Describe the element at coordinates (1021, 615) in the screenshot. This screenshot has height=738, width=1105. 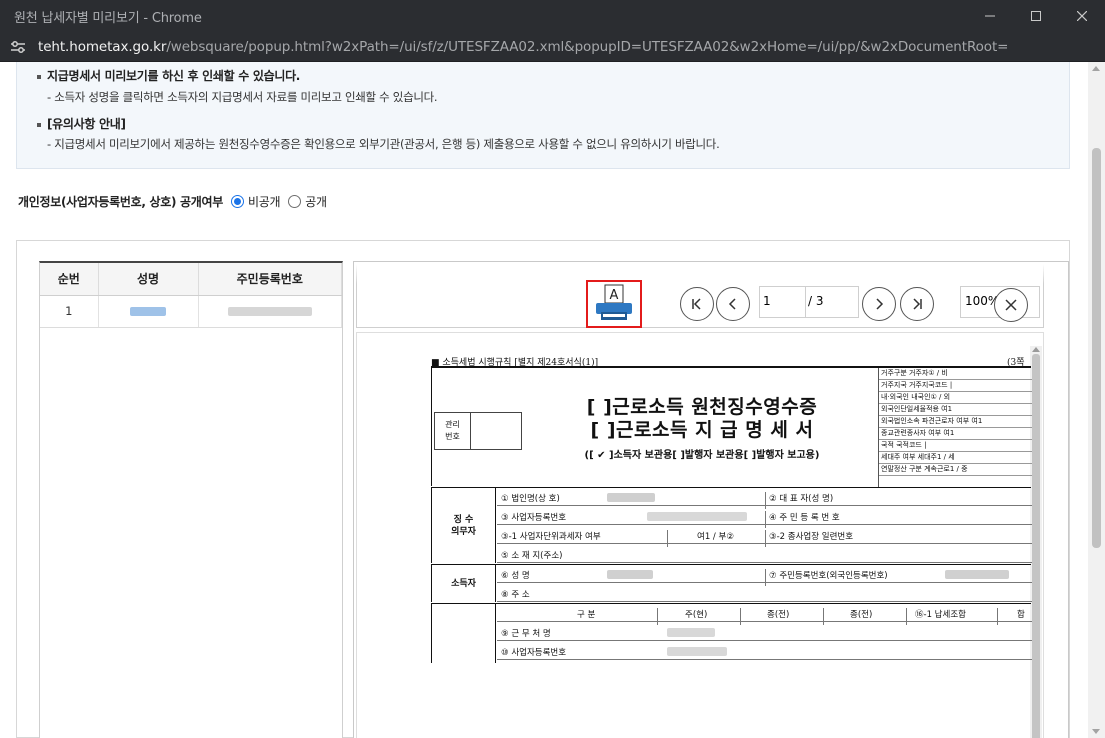
I see `income-col-total: 합` at that location.